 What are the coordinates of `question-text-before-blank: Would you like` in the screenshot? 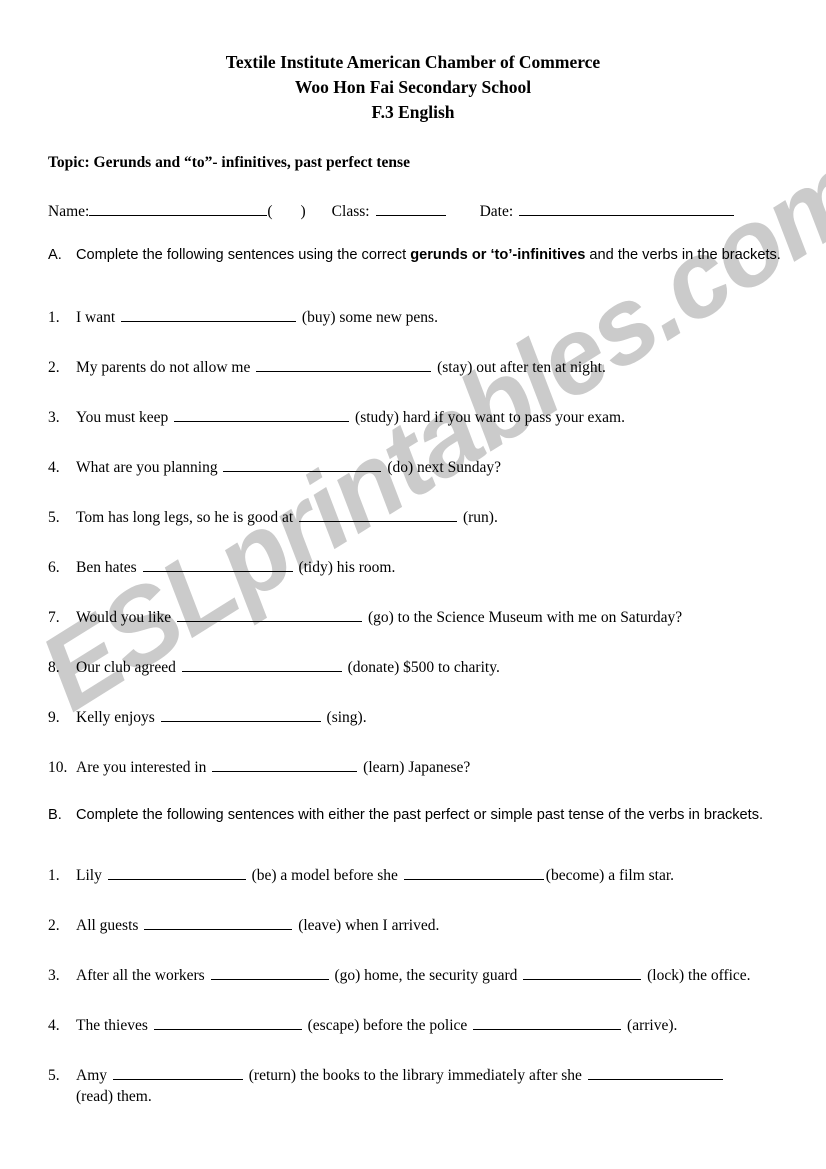 It's located at (126, 617).